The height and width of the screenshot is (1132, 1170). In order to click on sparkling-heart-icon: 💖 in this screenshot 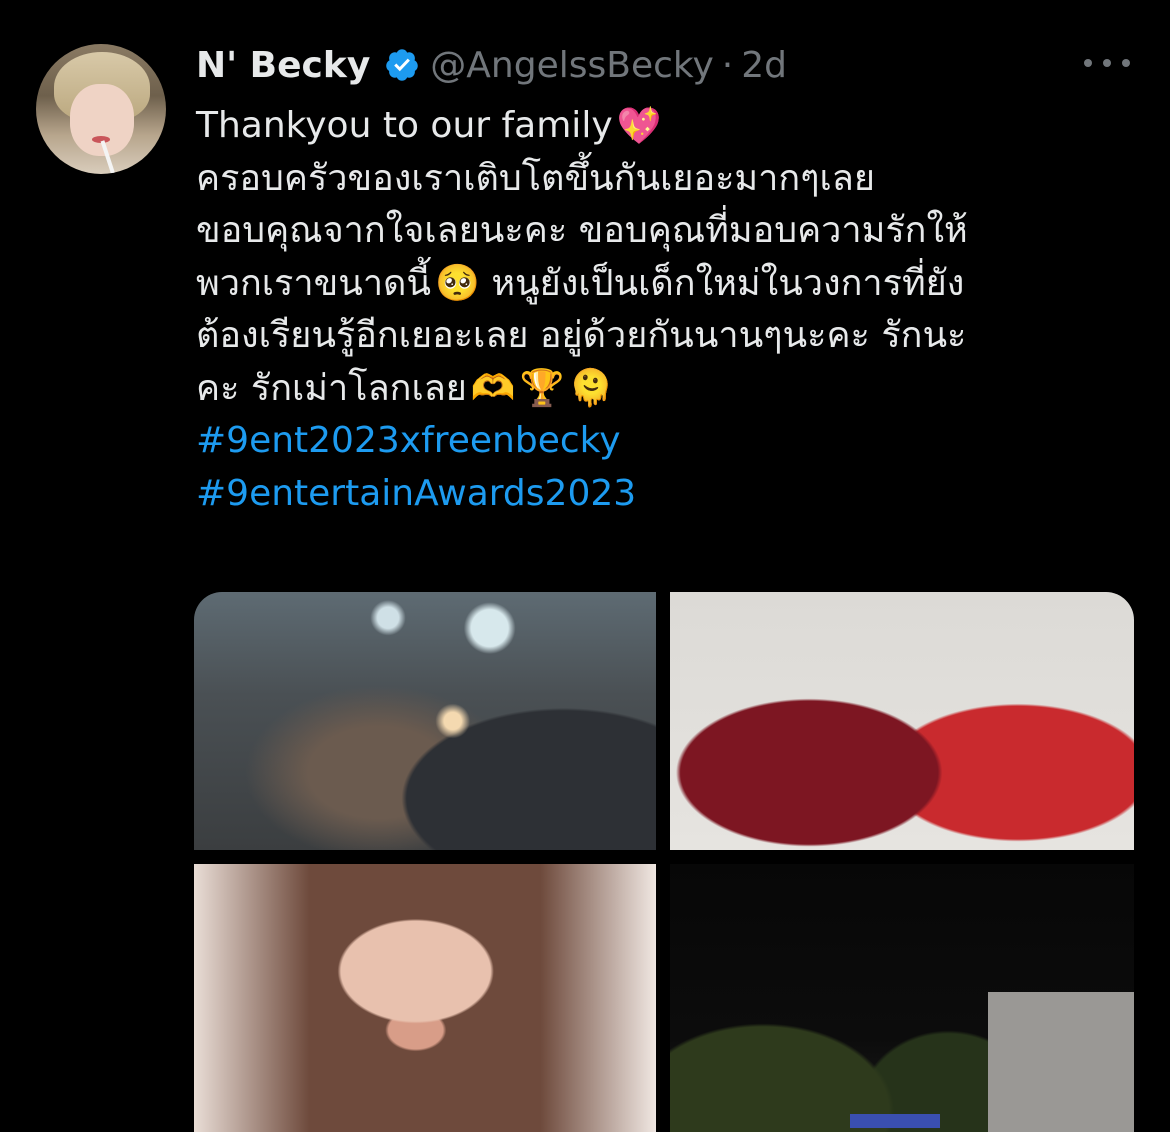, I will do `click(639, 126)`.